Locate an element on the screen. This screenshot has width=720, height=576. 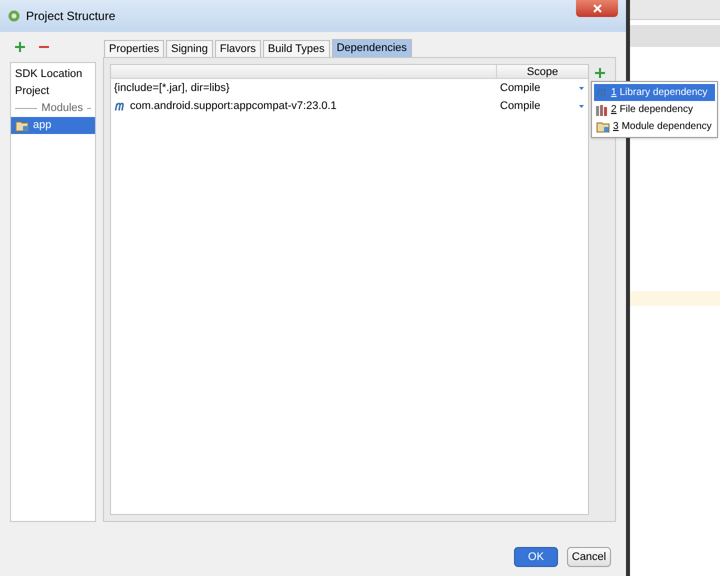
ok-button: OK is located at coordinates (536, 557).